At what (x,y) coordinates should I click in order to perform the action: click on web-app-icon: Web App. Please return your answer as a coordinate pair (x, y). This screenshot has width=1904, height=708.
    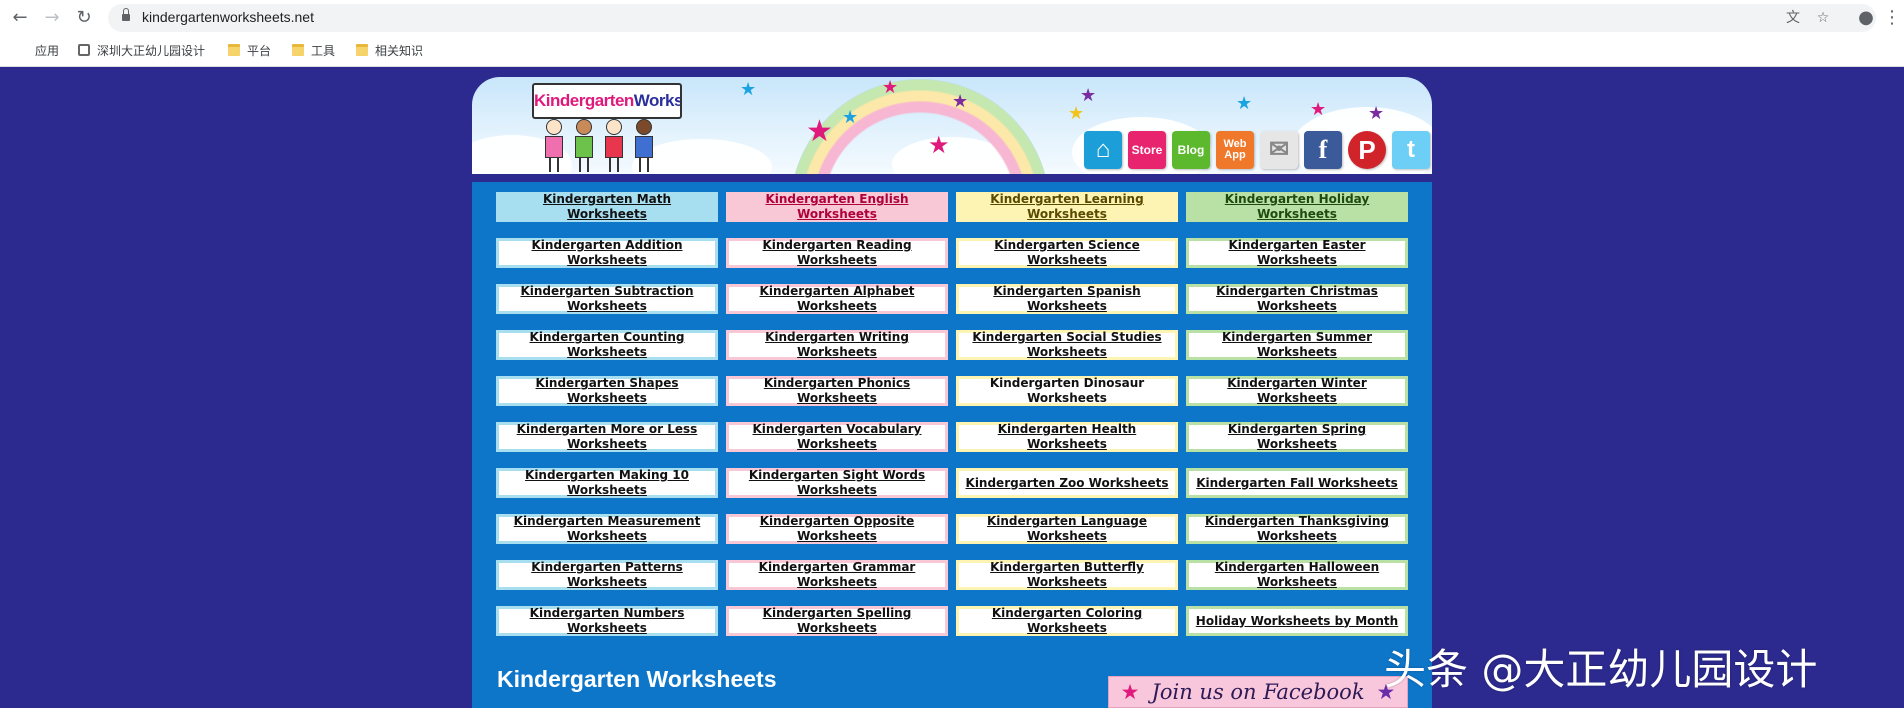
    Looking at the image, I should click on (1235, 150).